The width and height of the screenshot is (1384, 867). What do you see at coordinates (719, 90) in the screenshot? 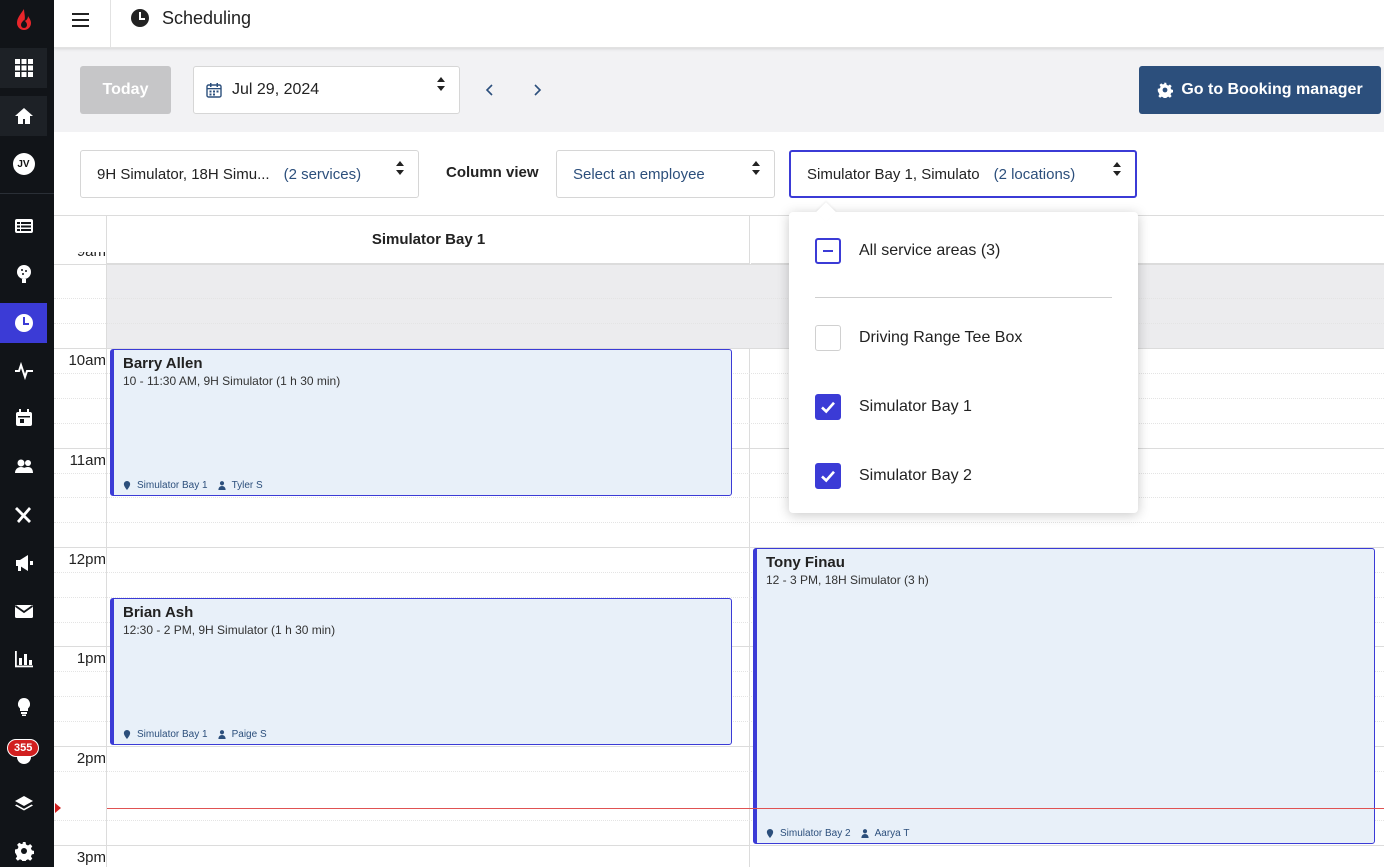
I see `date-toolbar: Today Jul 29, 2024 Go to Booking manager` at bounding box center [719, 90].